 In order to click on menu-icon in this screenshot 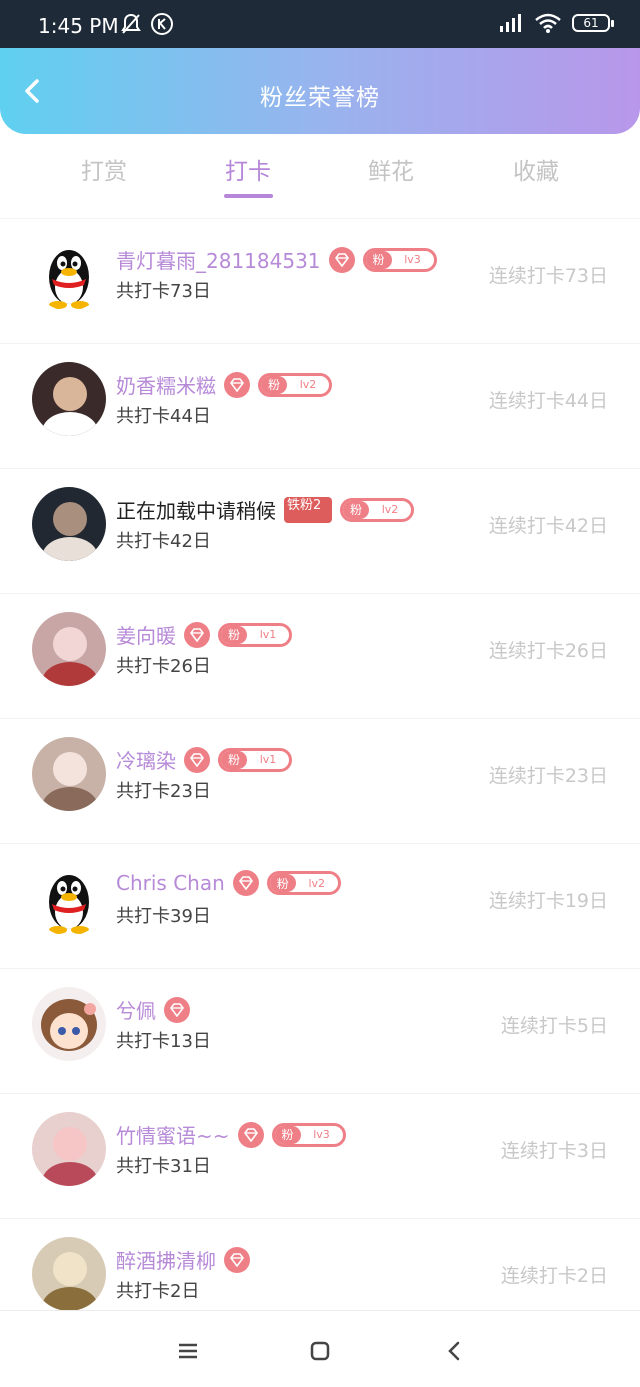, I will do `click(188, 1351)`.